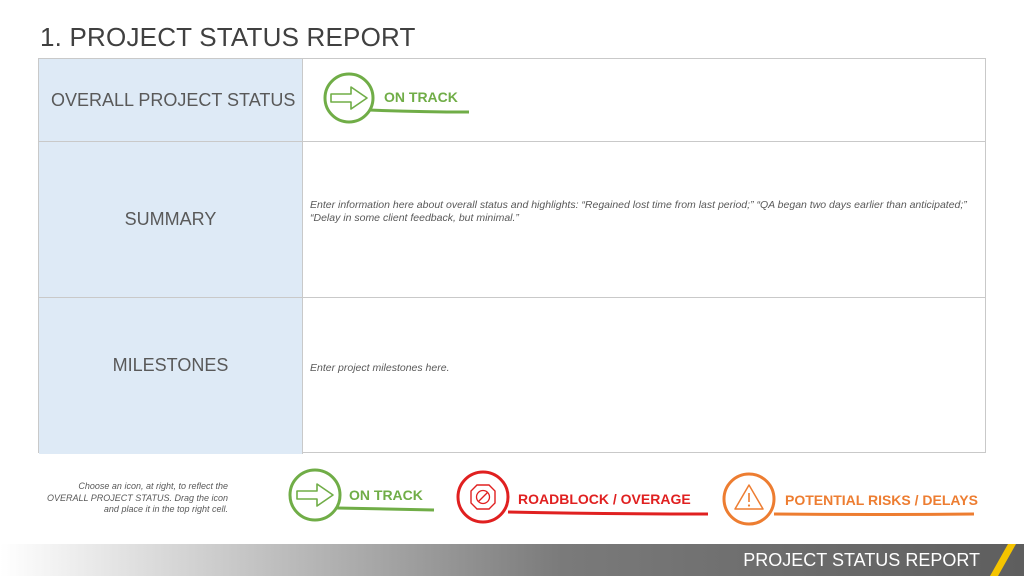 The image size is (1024, 576). I want to click on summary-label: SUMMARY, so click(171, 219).